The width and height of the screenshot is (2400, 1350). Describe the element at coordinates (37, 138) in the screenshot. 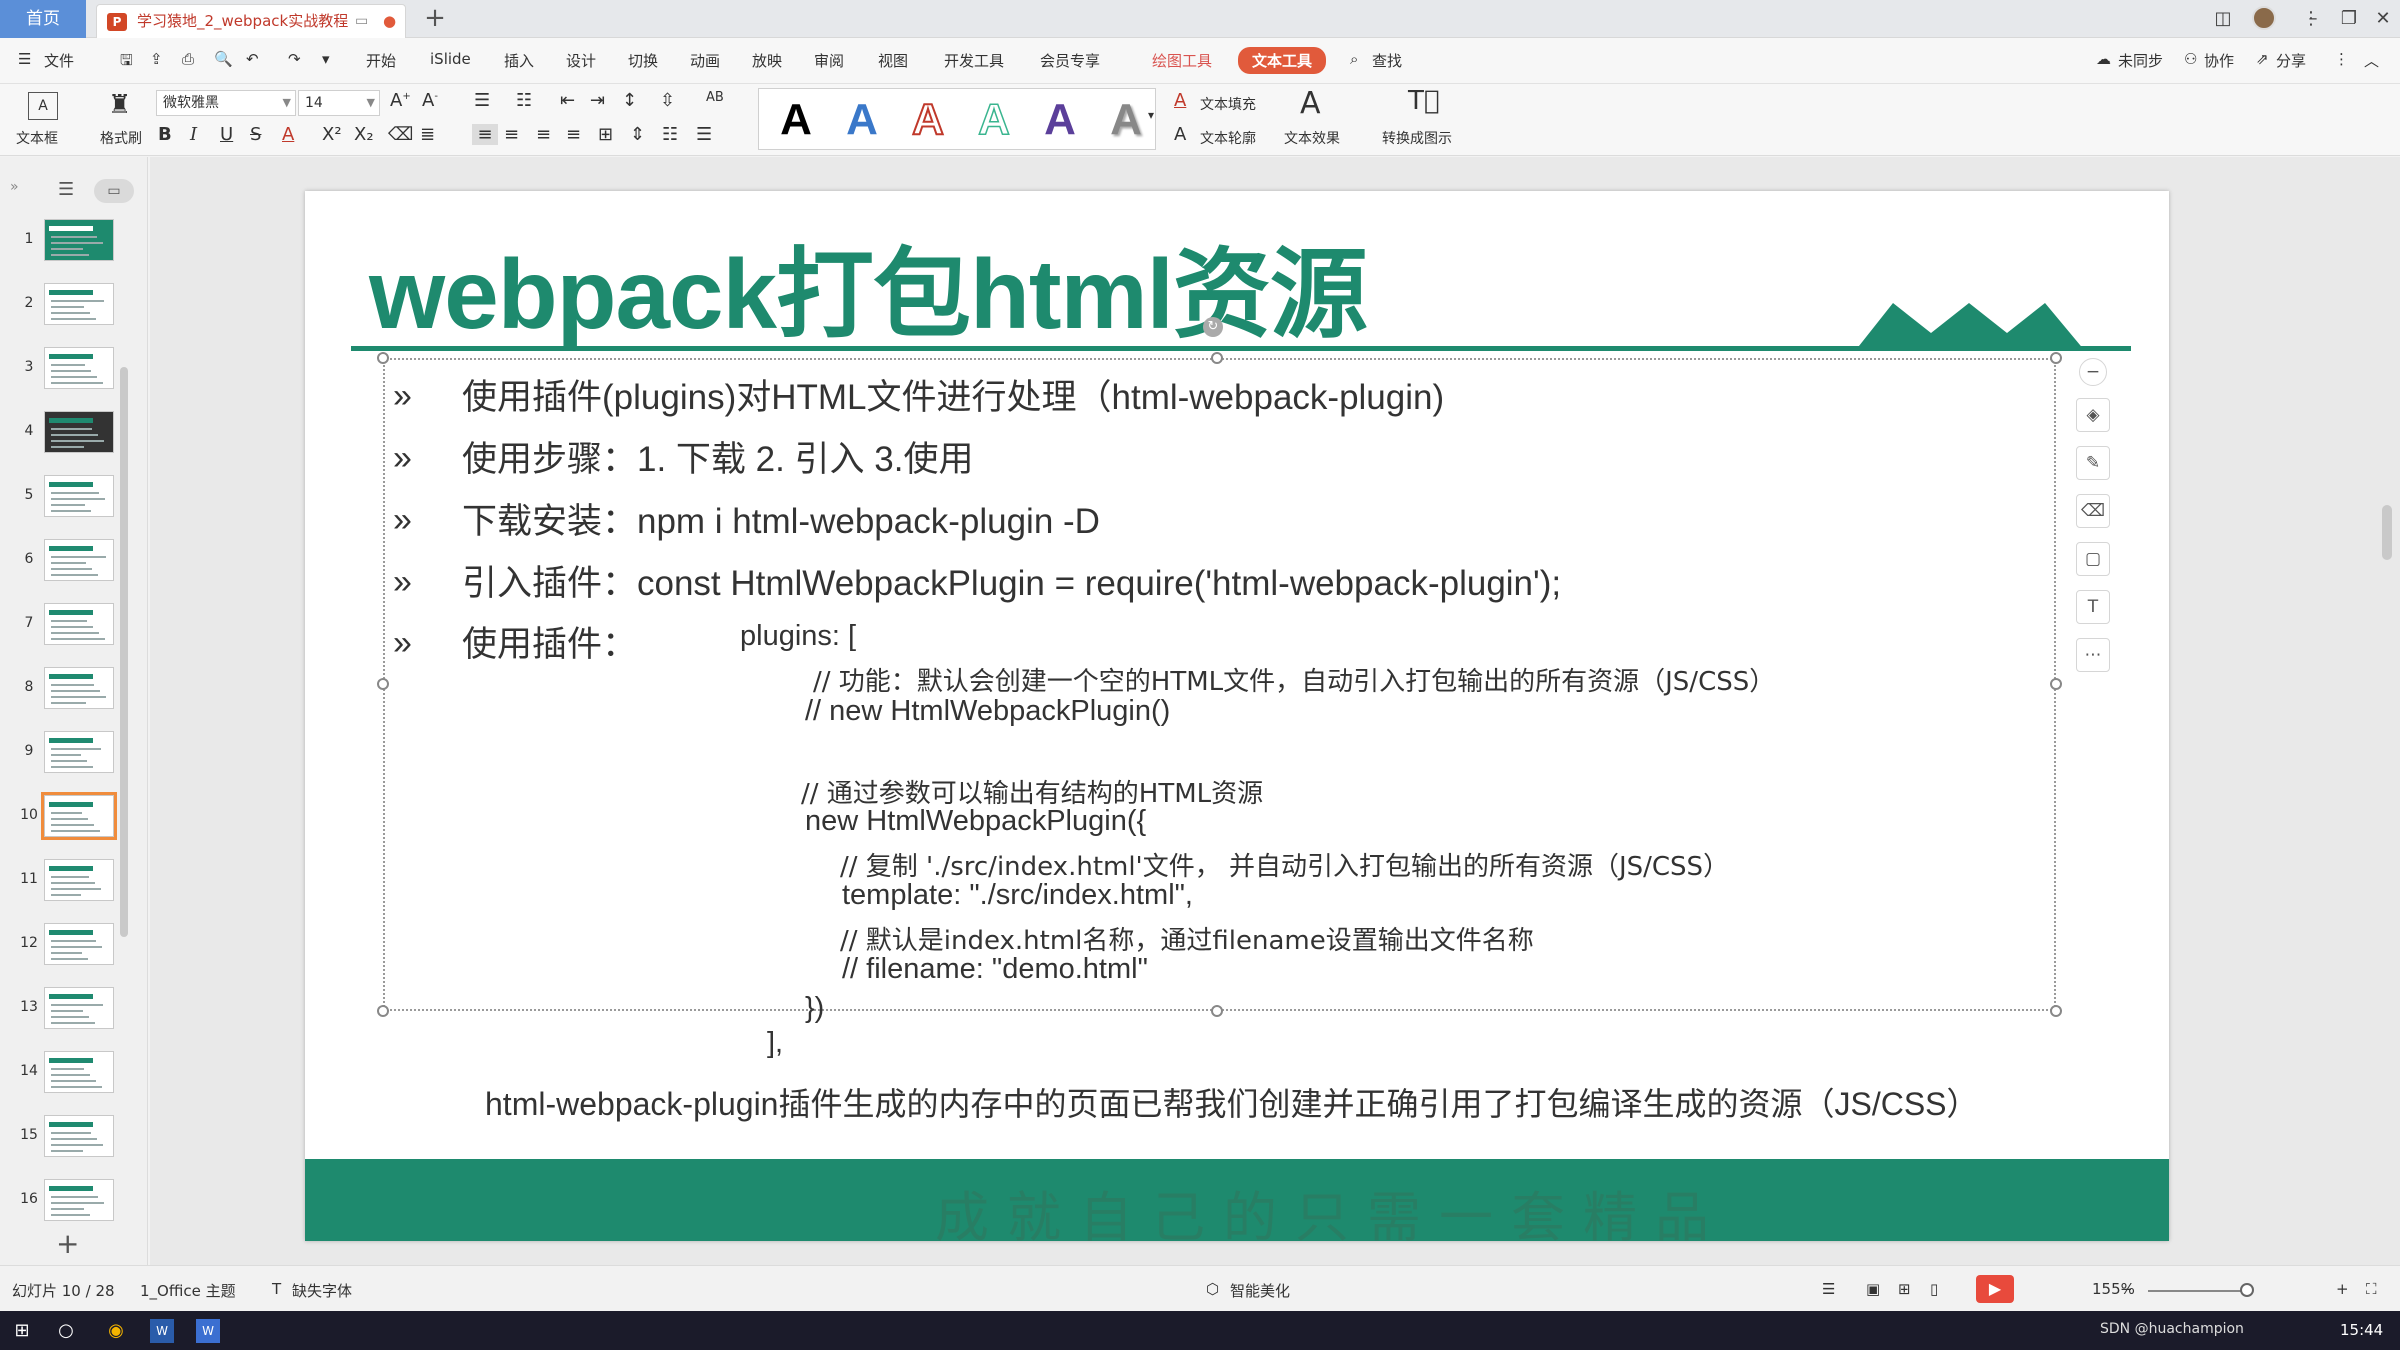

I see `textbox-button: 文本框` at that location.